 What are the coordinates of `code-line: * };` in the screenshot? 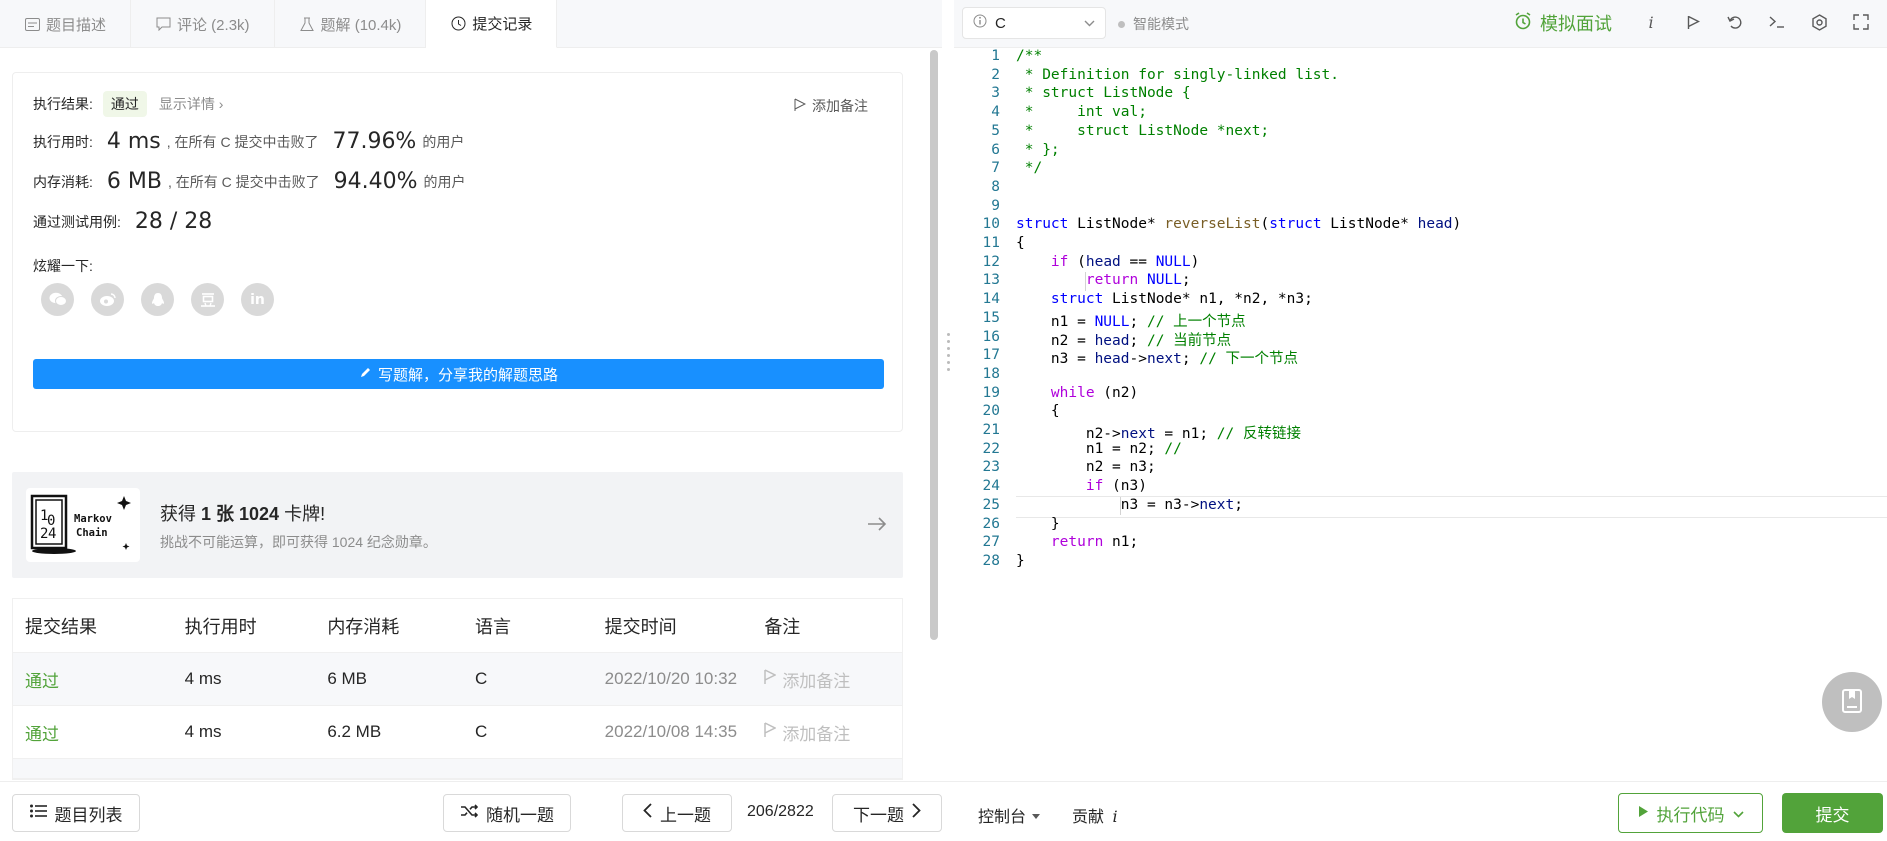 It's located at (1038, 150).